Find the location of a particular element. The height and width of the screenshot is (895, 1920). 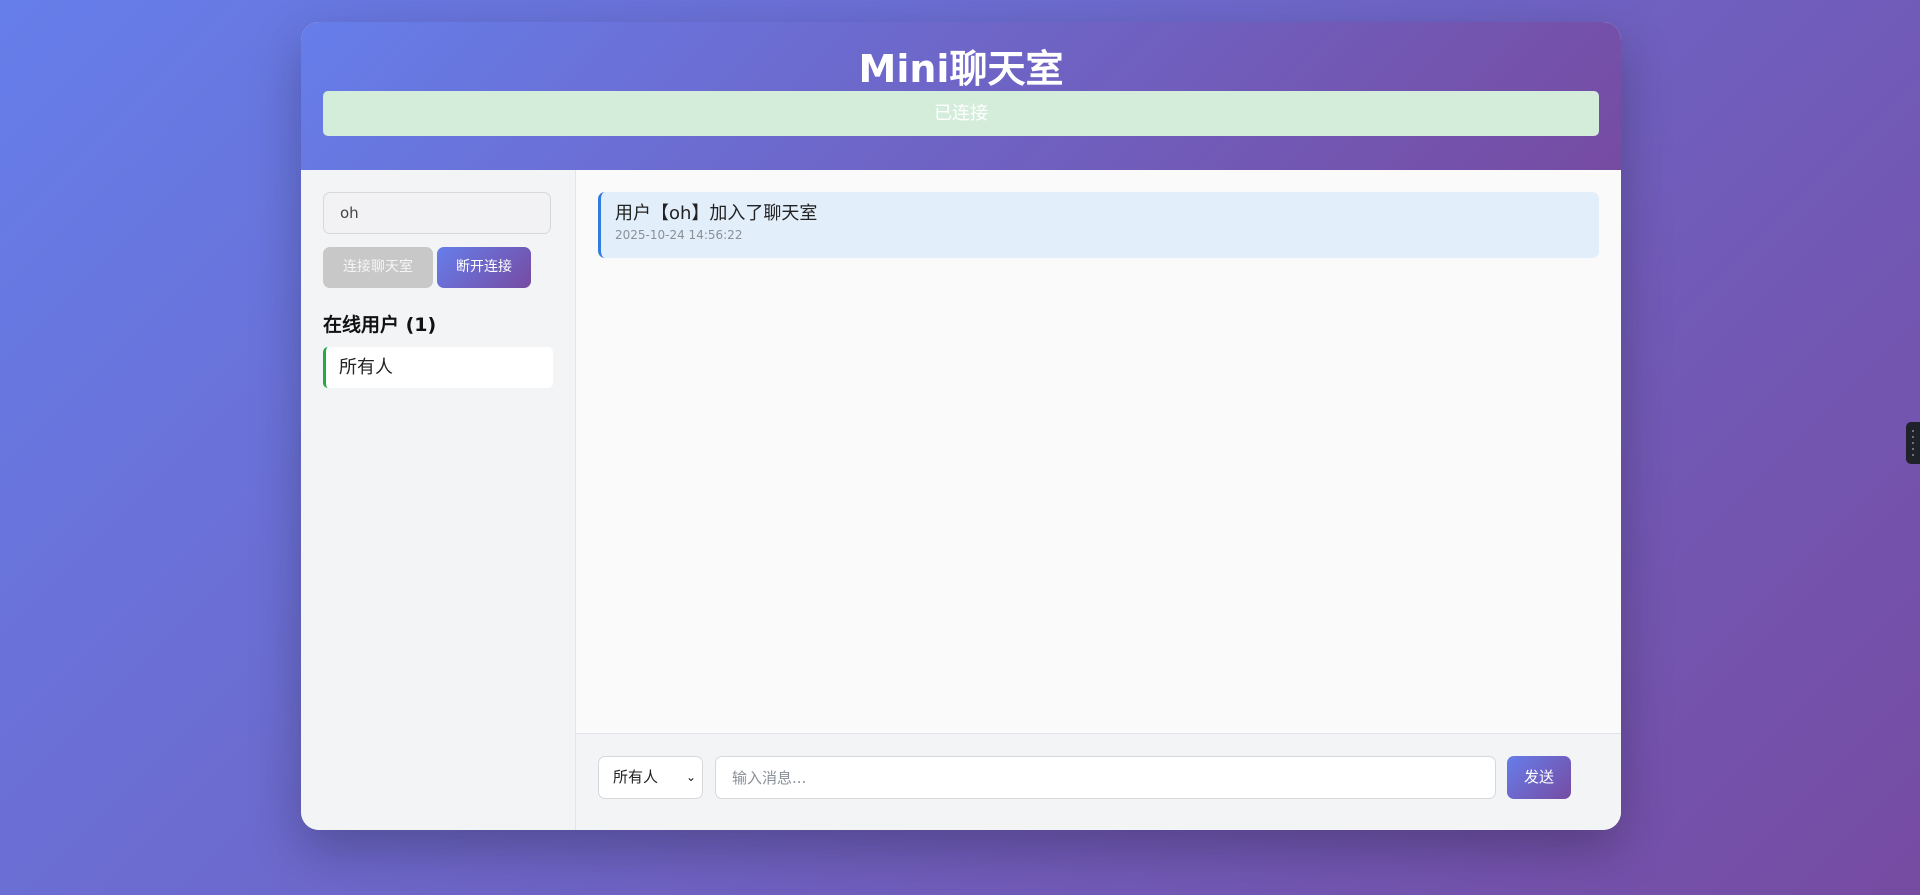

message-timestamp: 2025-10-24 14:56:22 is located at coordinates (679, 235).